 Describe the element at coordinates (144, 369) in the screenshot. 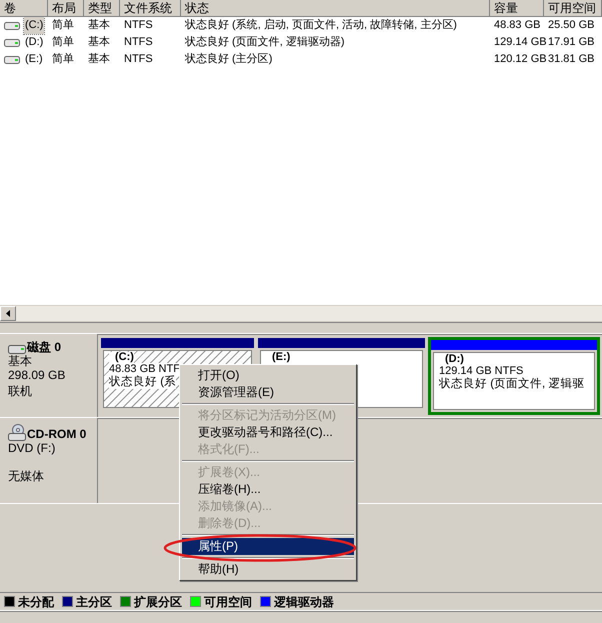

I see `partition-size: 48.83 GB NTF` at that location.